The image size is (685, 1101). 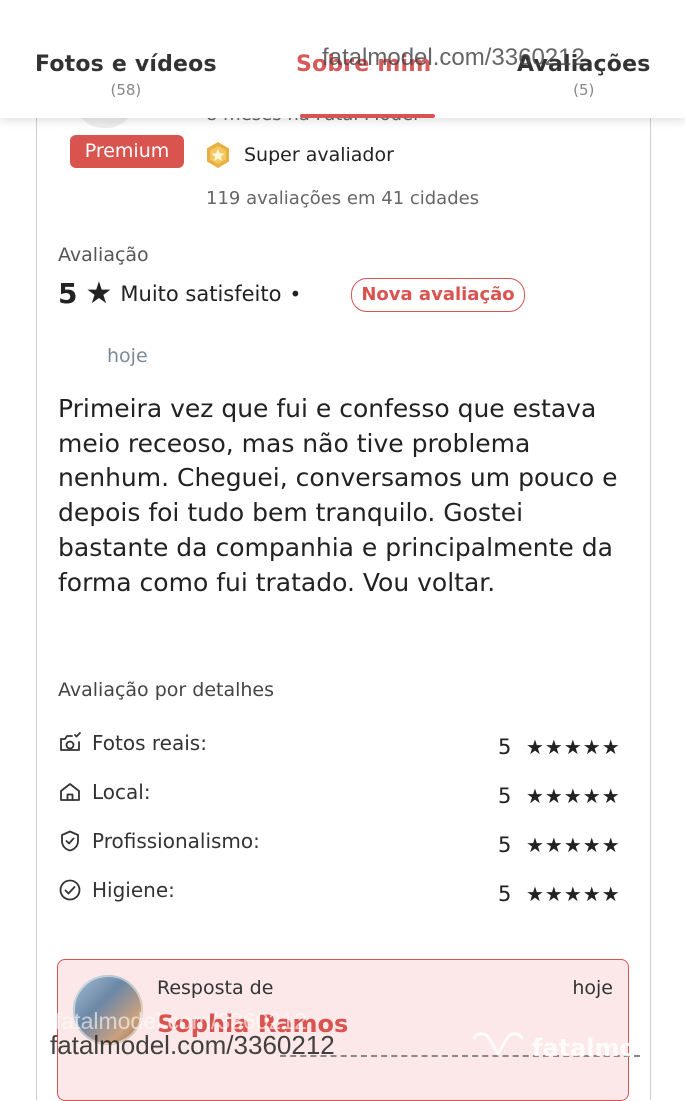 I want to click on active-tab-indicator, so click(x=367, y=116).